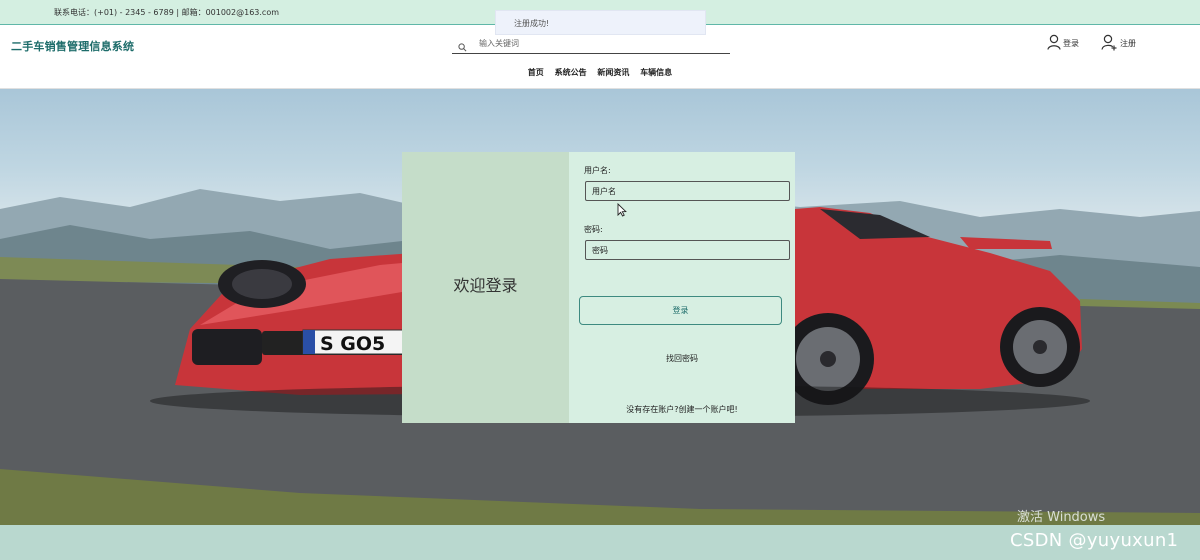  Describe the element at coordinates (485, 285) in the screenshot. I see `welcome-heading: 欢迎登录` at that location.